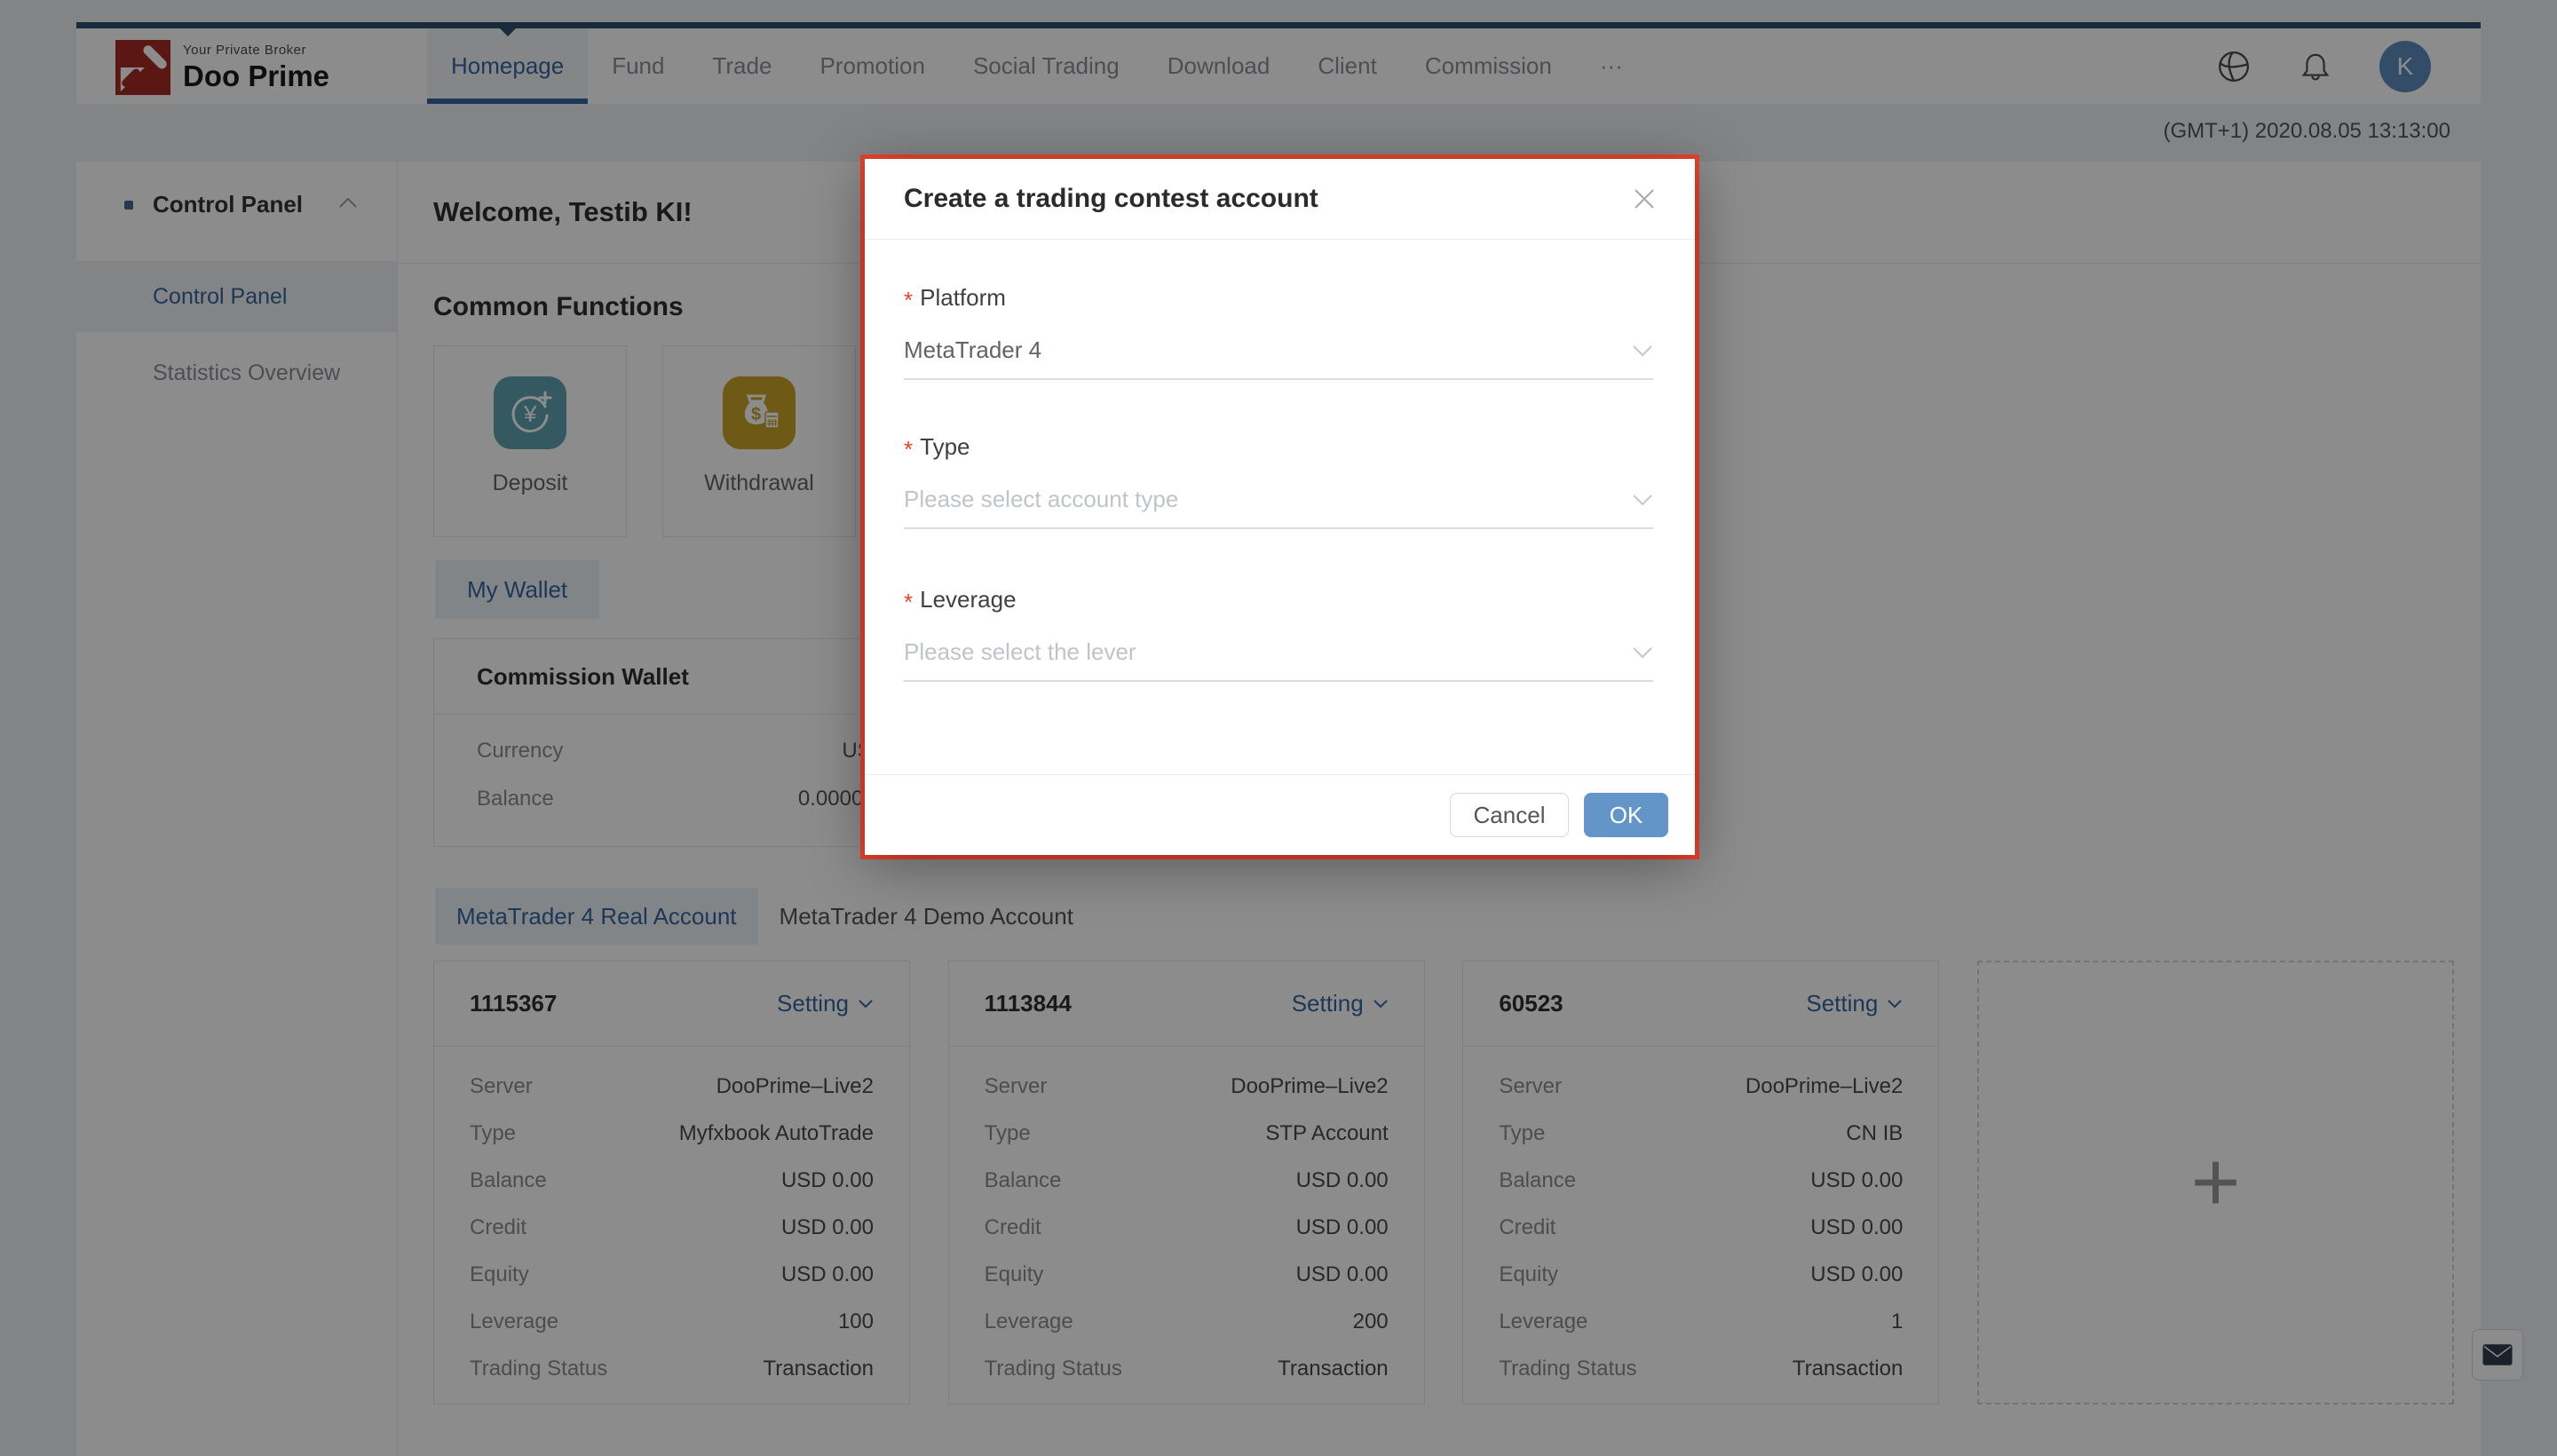 The image size is (2557, 1456). I want to click on modal-footer: Cancel OK, so click(1280, 814).